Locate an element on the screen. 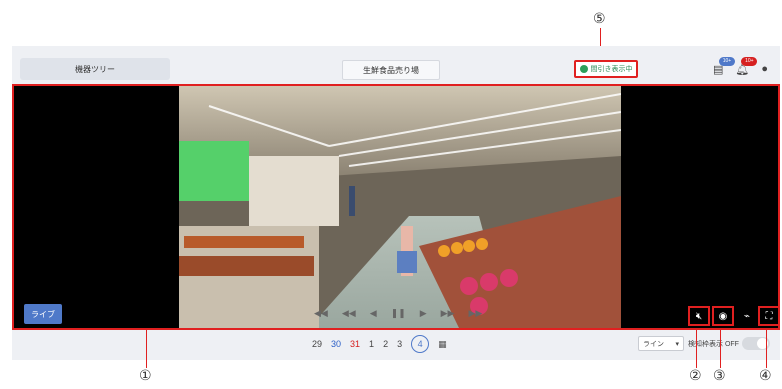  date-item: 2 is located at coordinates (385, 344).